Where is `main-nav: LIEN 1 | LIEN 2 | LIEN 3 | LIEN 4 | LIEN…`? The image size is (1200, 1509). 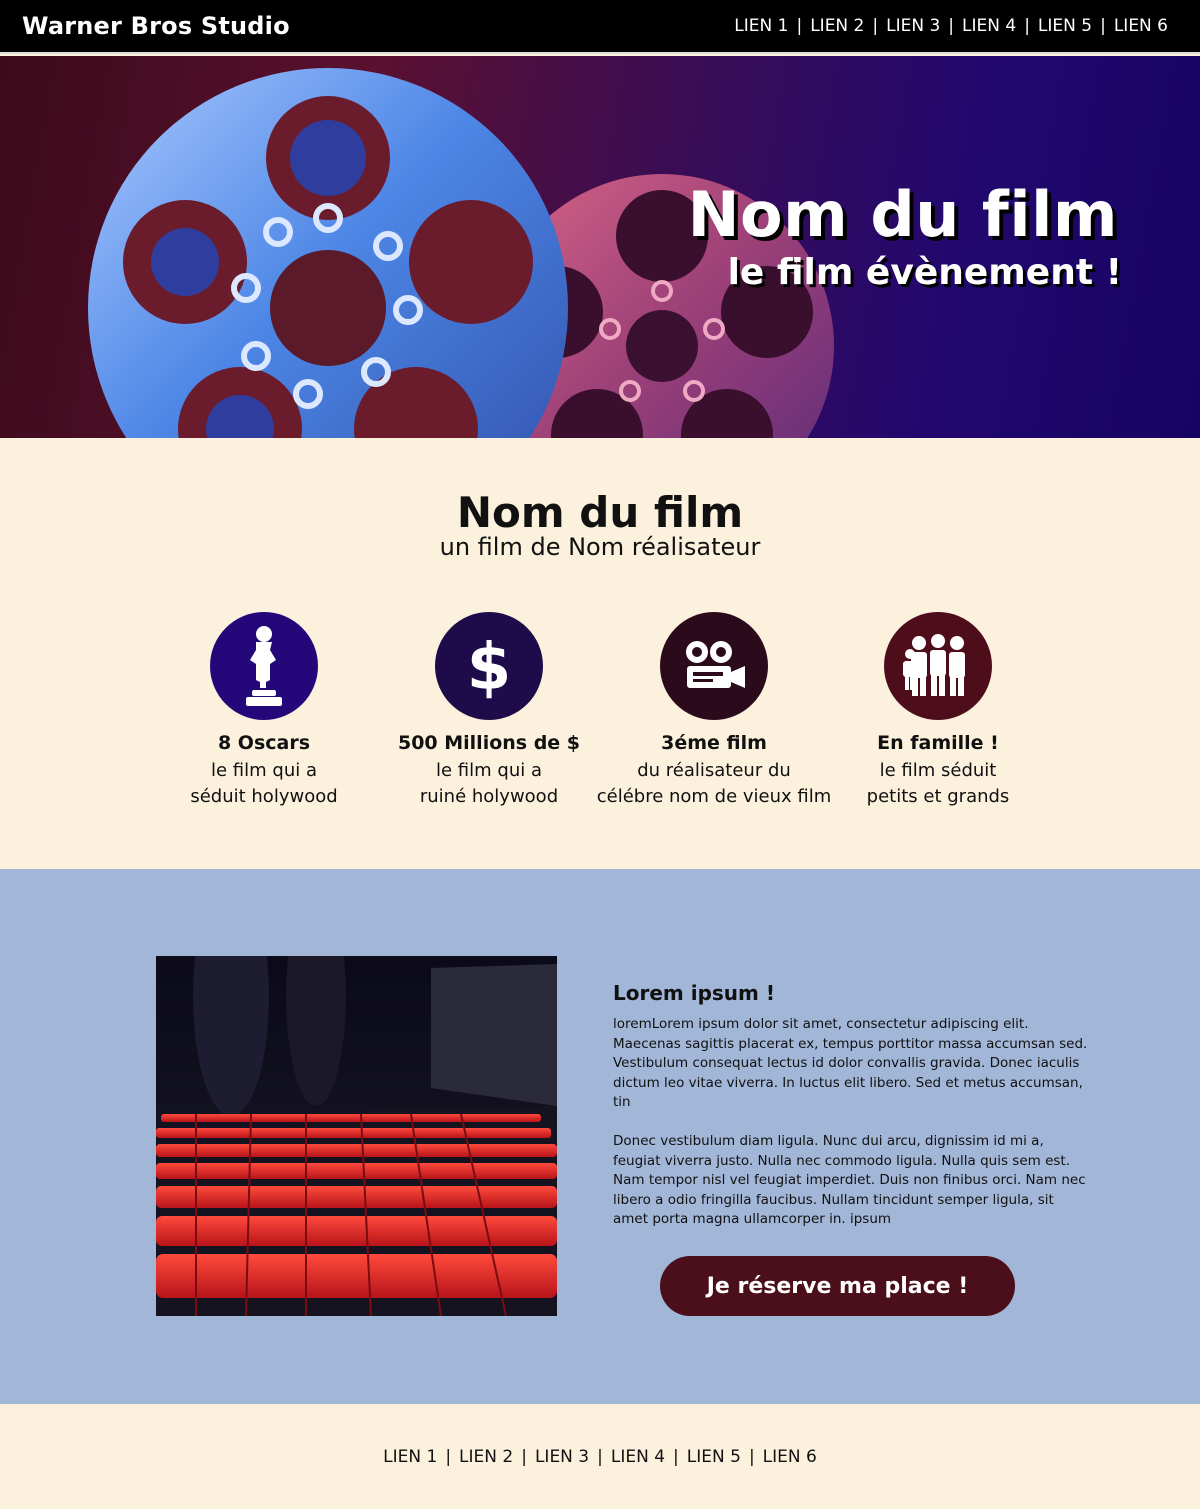 main-nav: LIEN 1 | LIEN 2 | LIEN 3 | LIEN 4 | LIEN… is located at coordinates (951, 26).